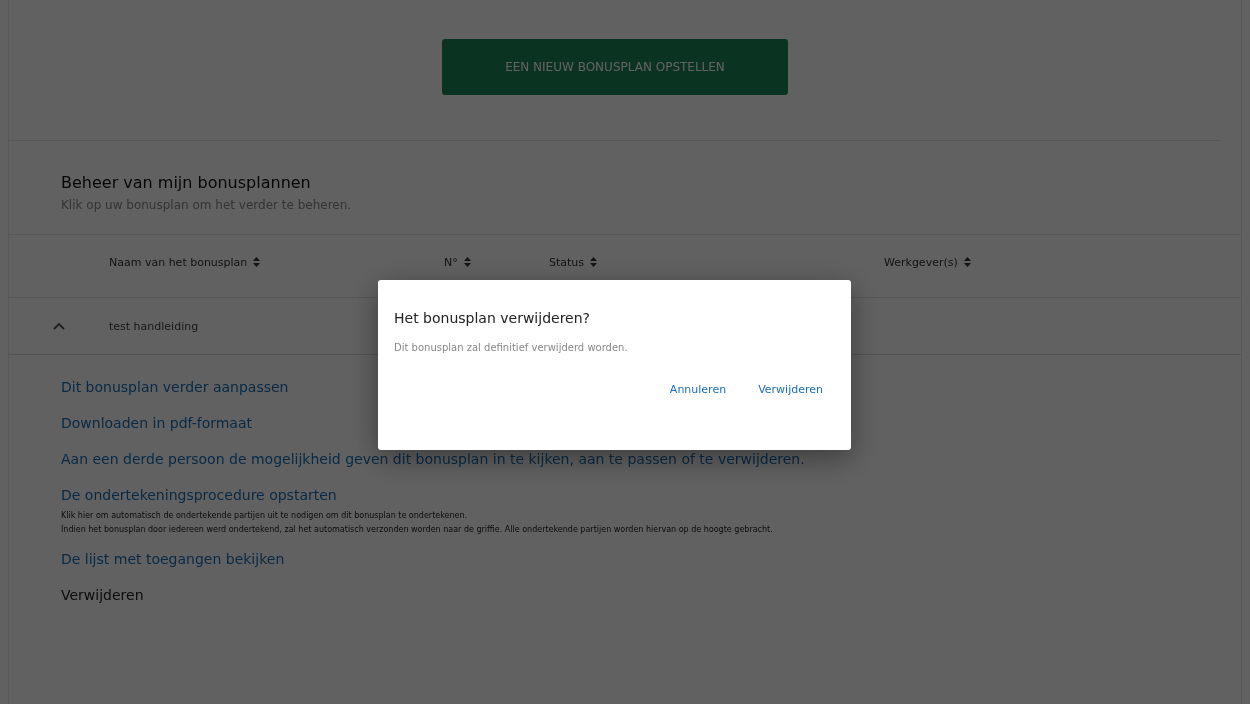 Image resolution: width=1250 pixels, height=704 pixels. Describe the element at coordinates (102, 595) in the screenshot. I see `delete-link: Verwijderen` at that location.